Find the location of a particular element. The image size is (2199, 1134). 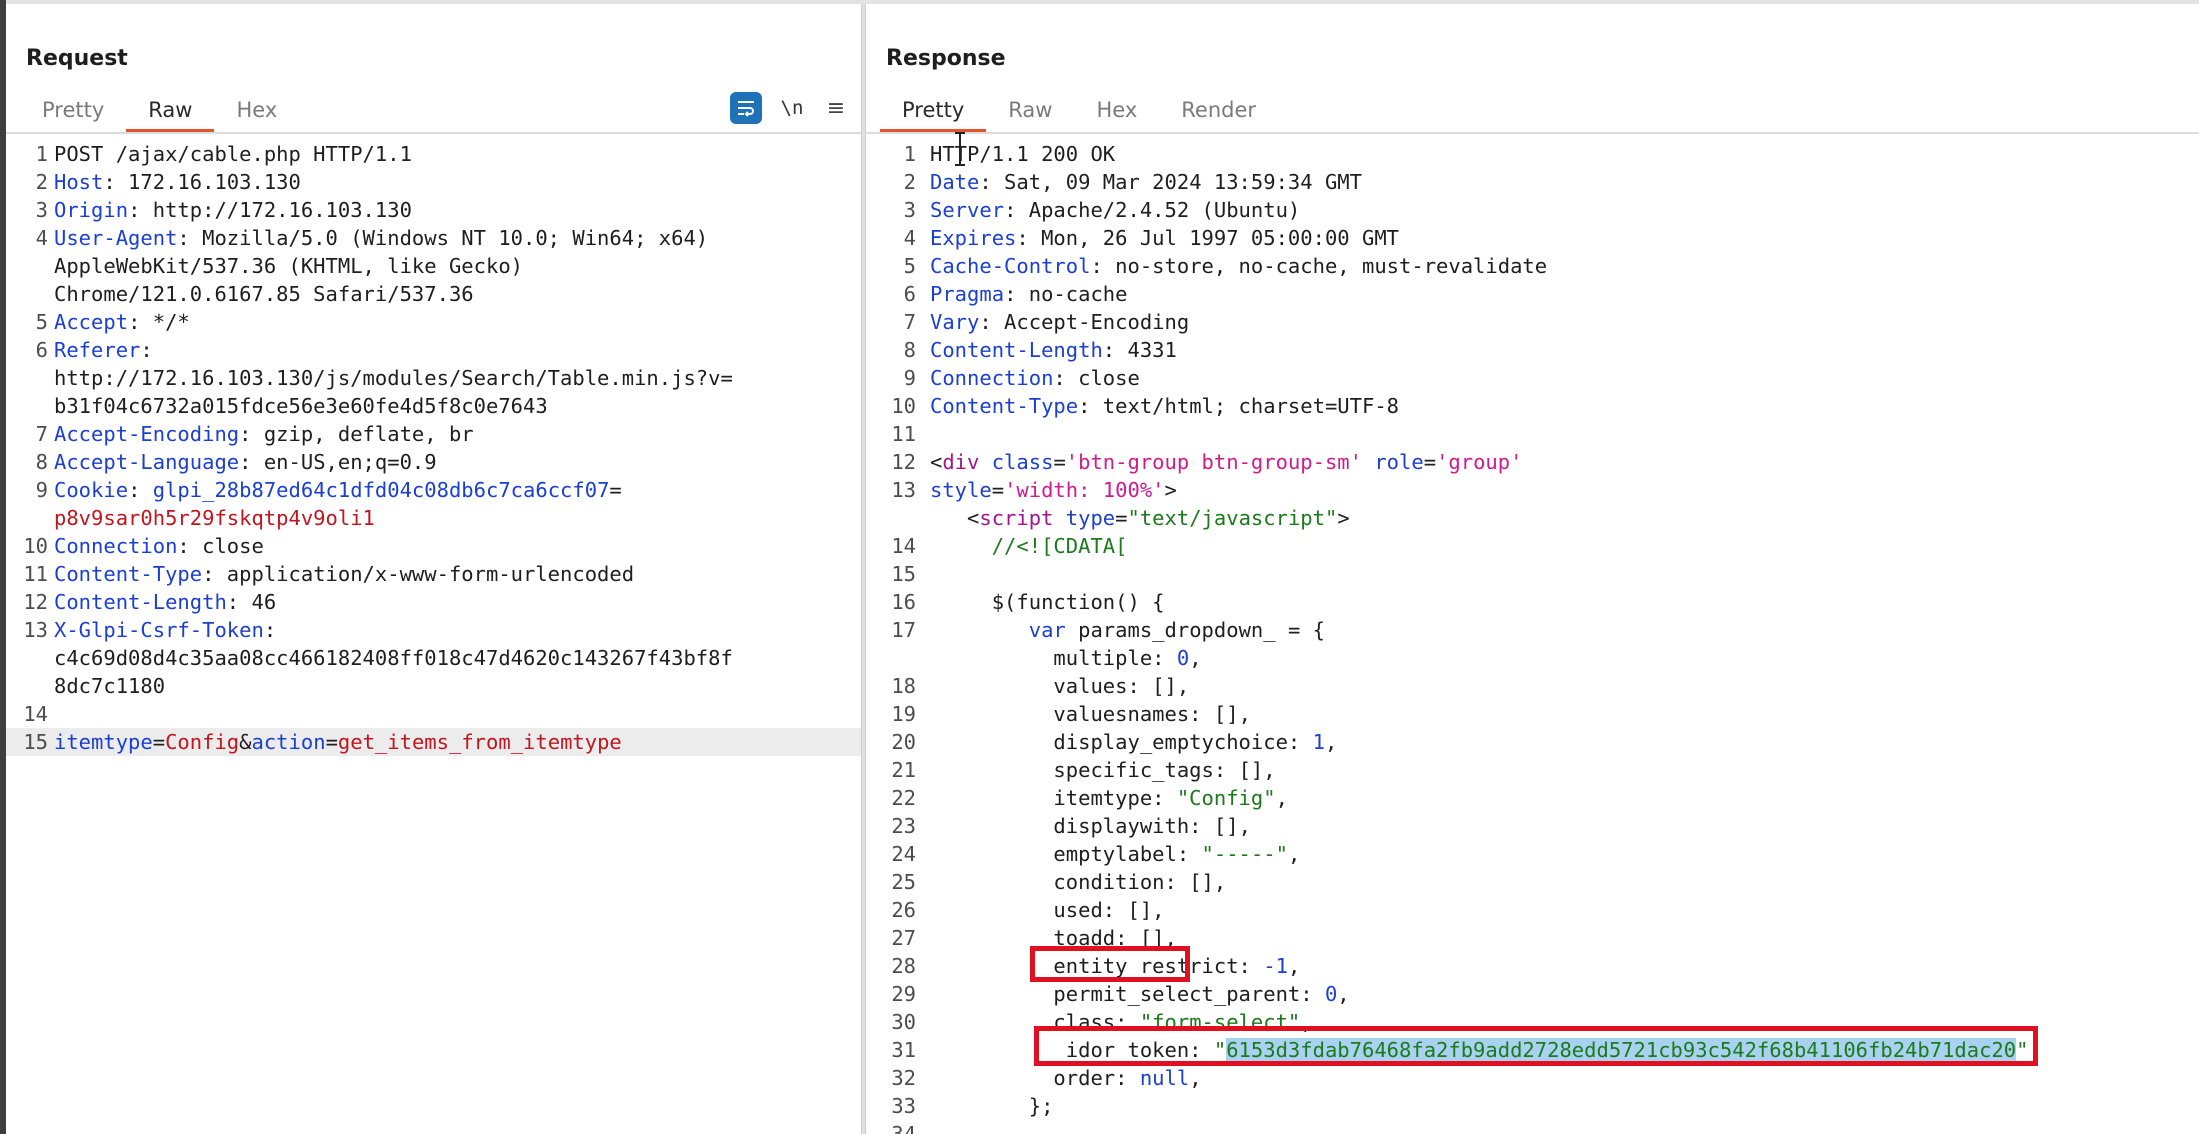

js-value: "Config" is located at coordinates (1226, 798).